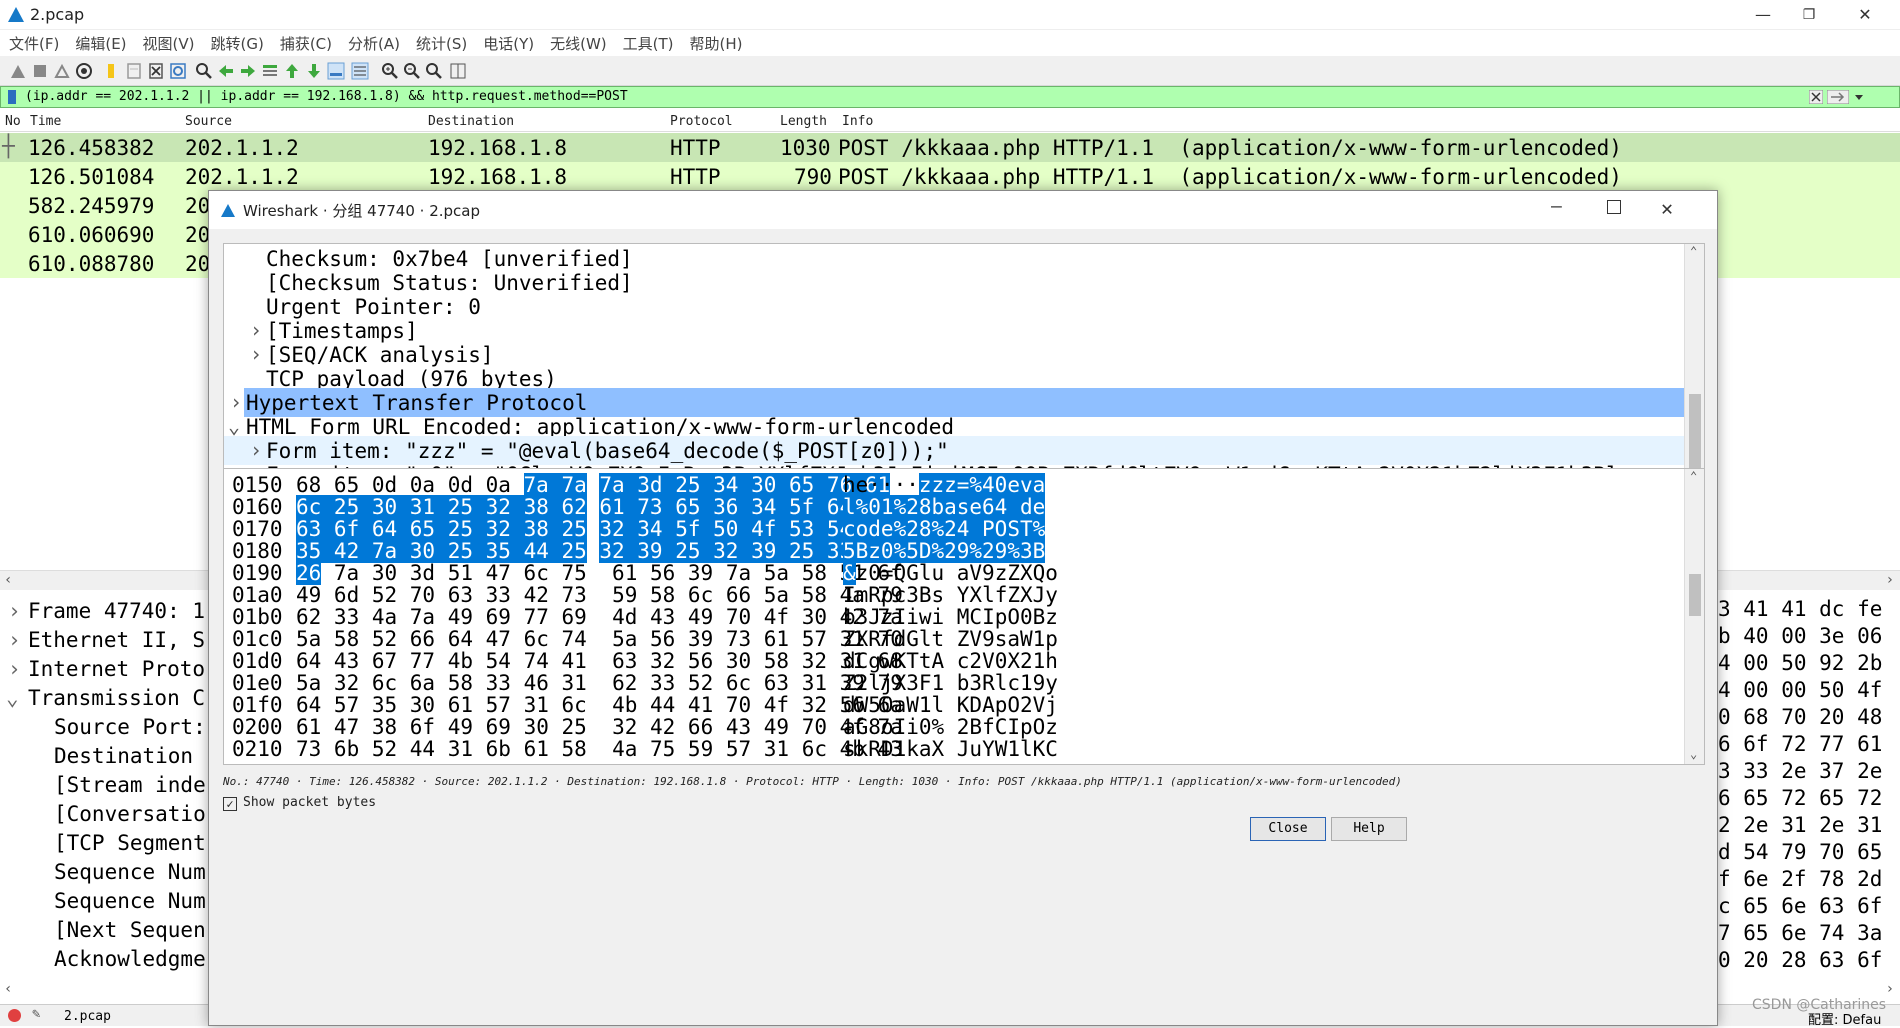 The width and height of the screenshot is (1900, 1028). What do you see at coordinates (390, 71) in the screenshot?
I see `zoom-in-icon` at bounding box center [390, 71].